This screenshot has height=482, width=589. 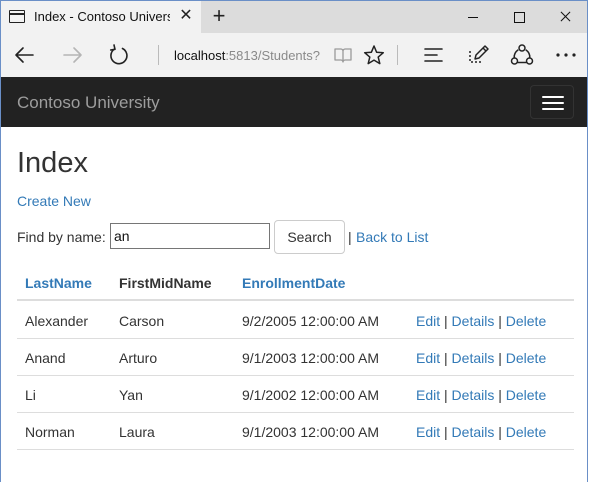 What do you see at coordinates (374, 55) in the screenshot?
I see `favorite-star-icon` at bounding box center [374, 55].